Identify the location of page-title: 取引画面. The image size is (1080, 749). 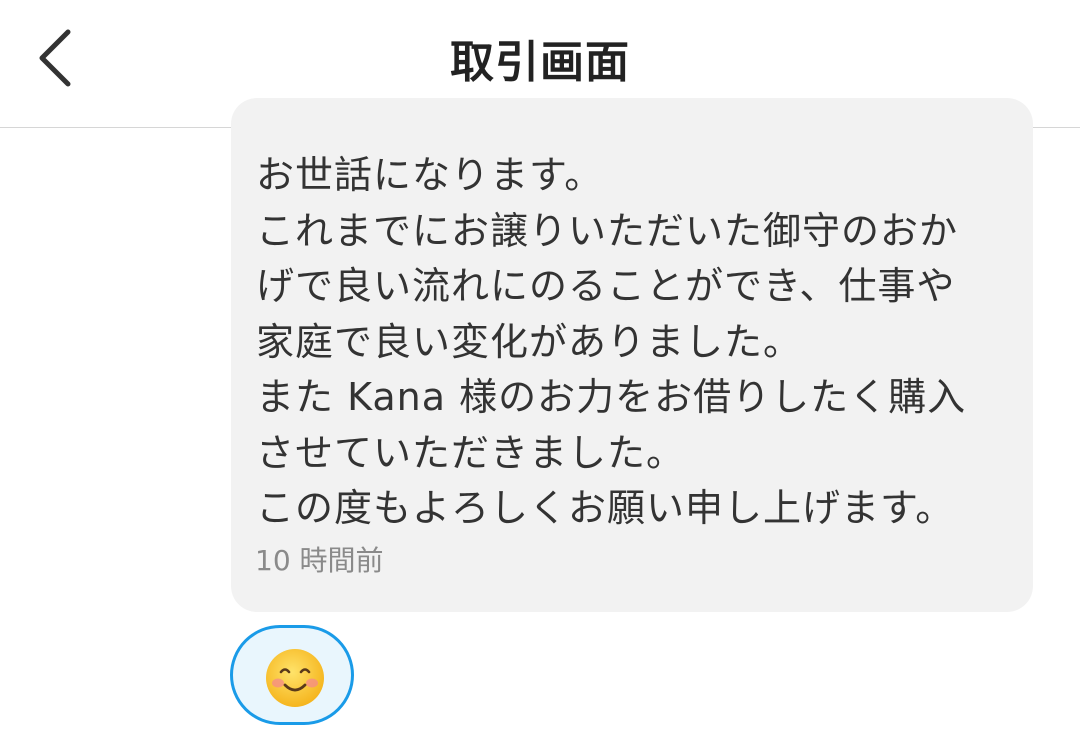
(540, 62).